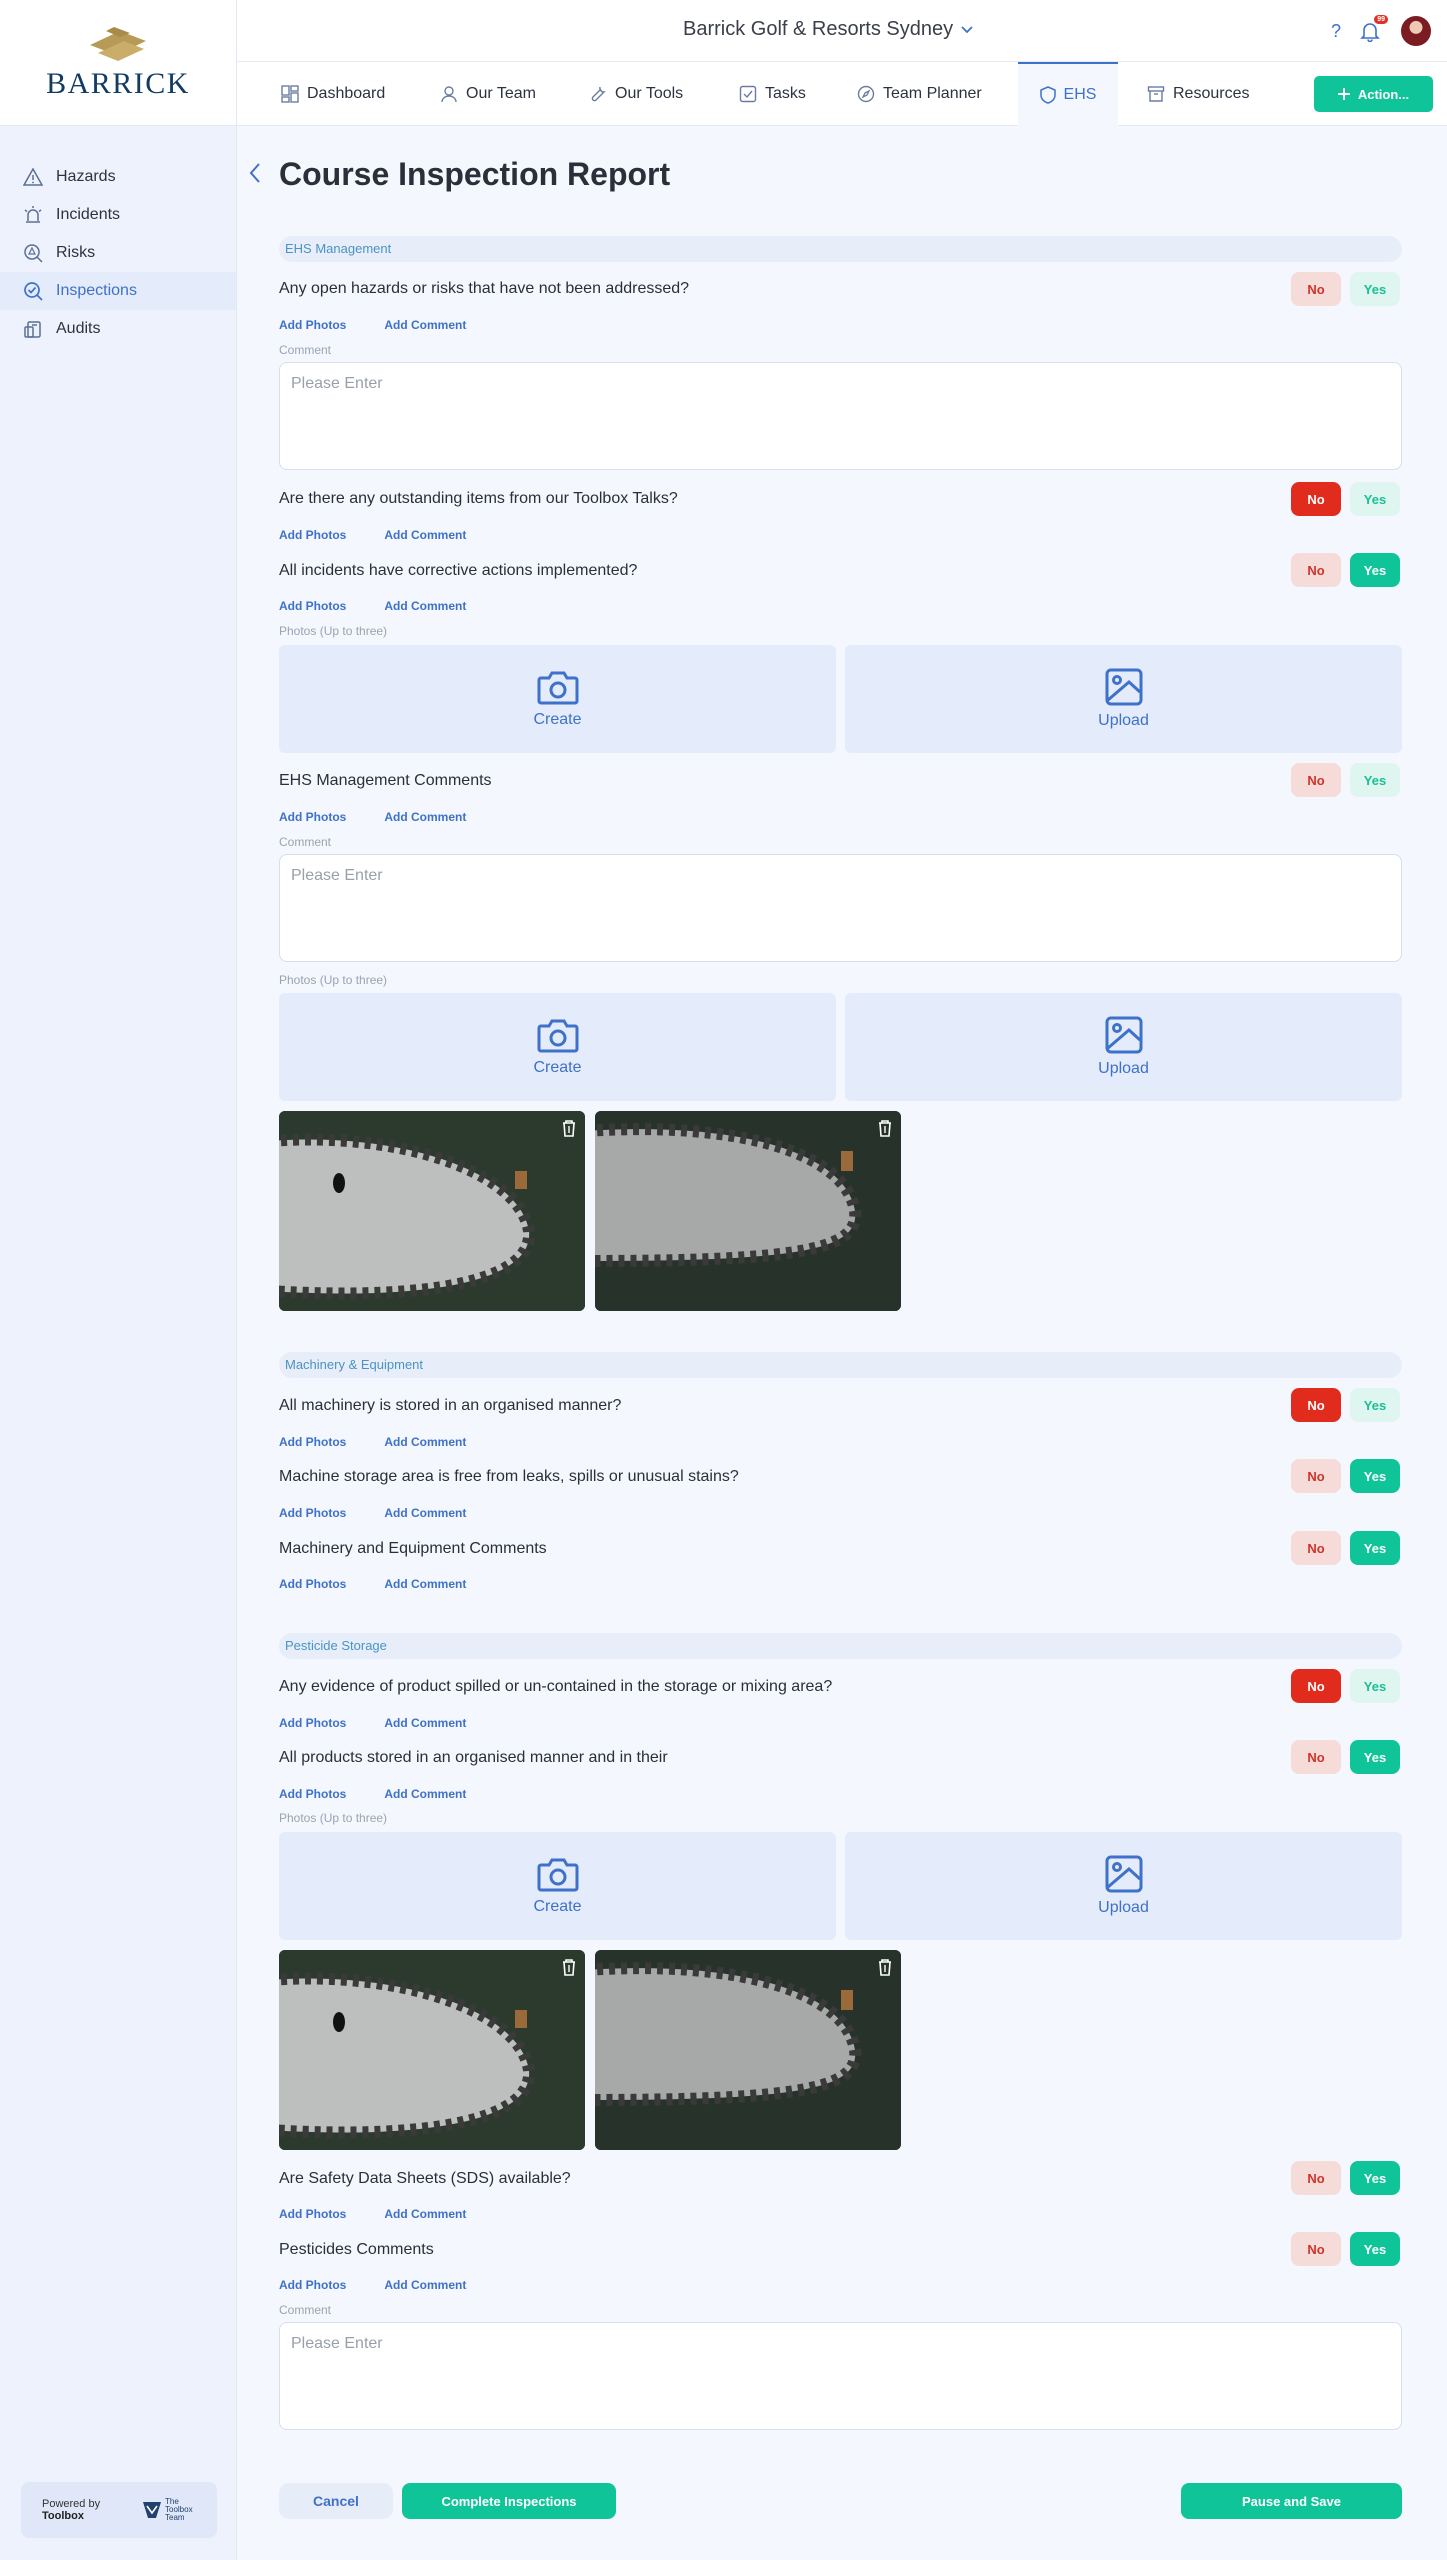 This screenshot has width=1447, height=2560. Describe the element at coordinates (118, 329) in the screenshot. I see `sidebar-item-audits: Audits` at that location.